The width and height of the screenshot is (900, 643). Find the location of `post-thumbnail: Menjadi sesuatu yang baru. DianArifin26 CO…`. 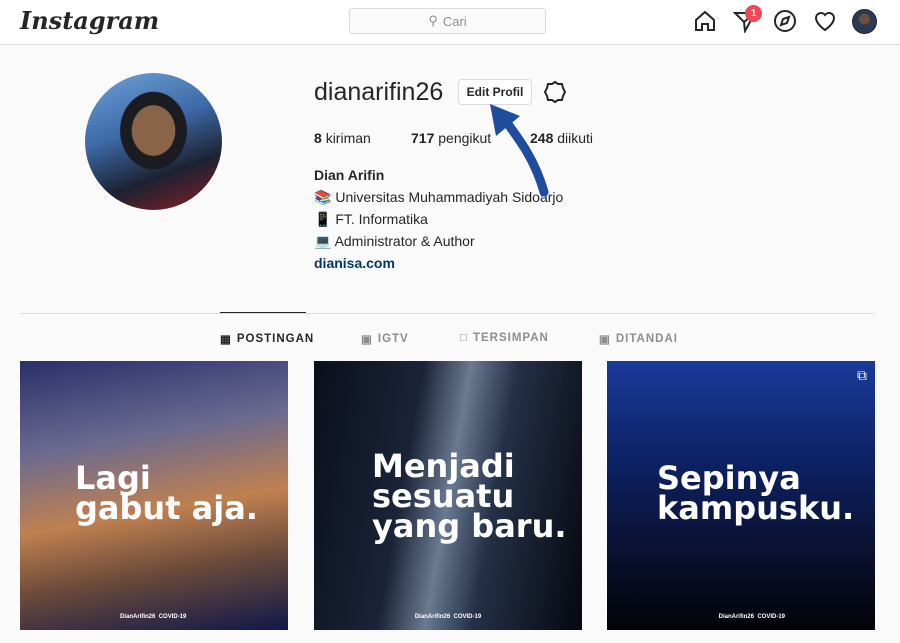

post-thumbnail: Menjadi sesuatu yang baru. DianArifin26 CO… is located at coordinates (448, 495).